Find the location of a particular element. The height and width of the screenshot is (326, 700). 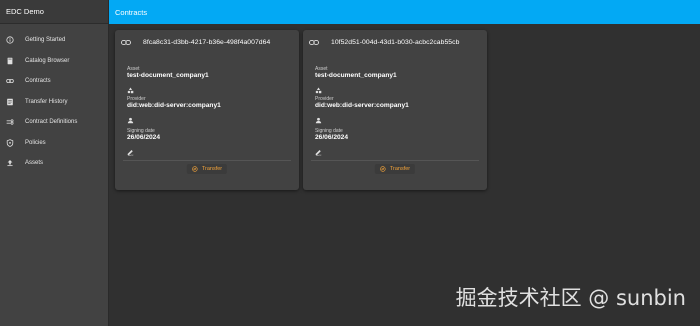

sidebar-item-contract-definitions: Contract Definitions is located at coordinates (54, 122).